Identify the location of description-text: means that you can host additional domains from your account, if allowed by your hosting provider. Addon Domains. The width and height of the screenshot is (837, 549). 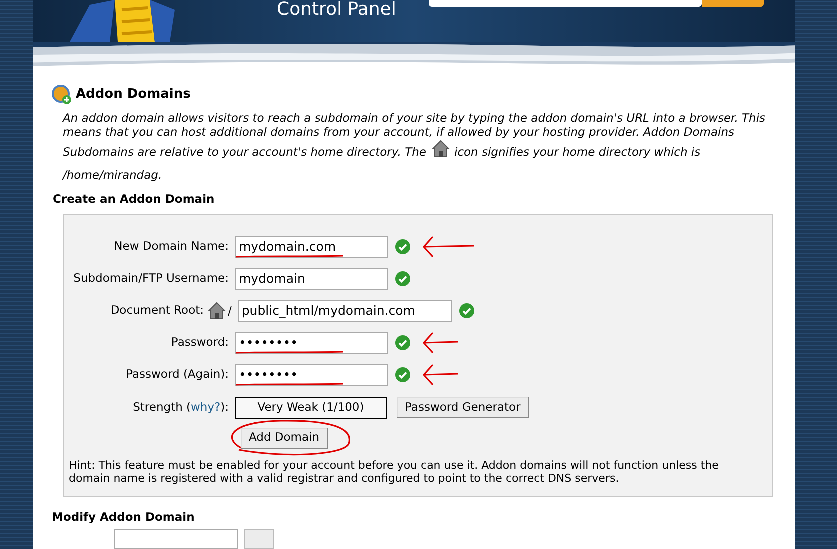
(398, 132).